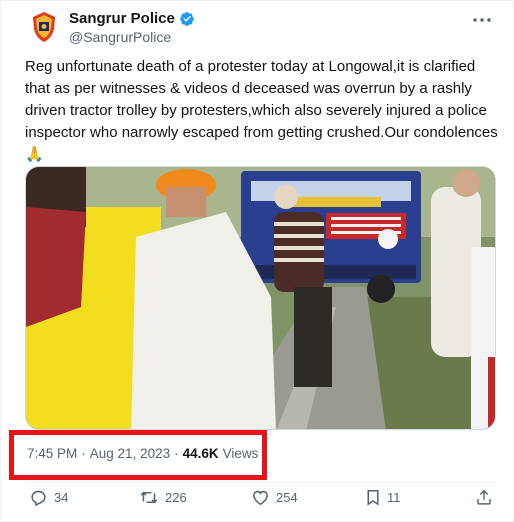 This screenshot has width=514, height=522. I want to click on folded-hands-emoji: 🙏, so click(34, 154).